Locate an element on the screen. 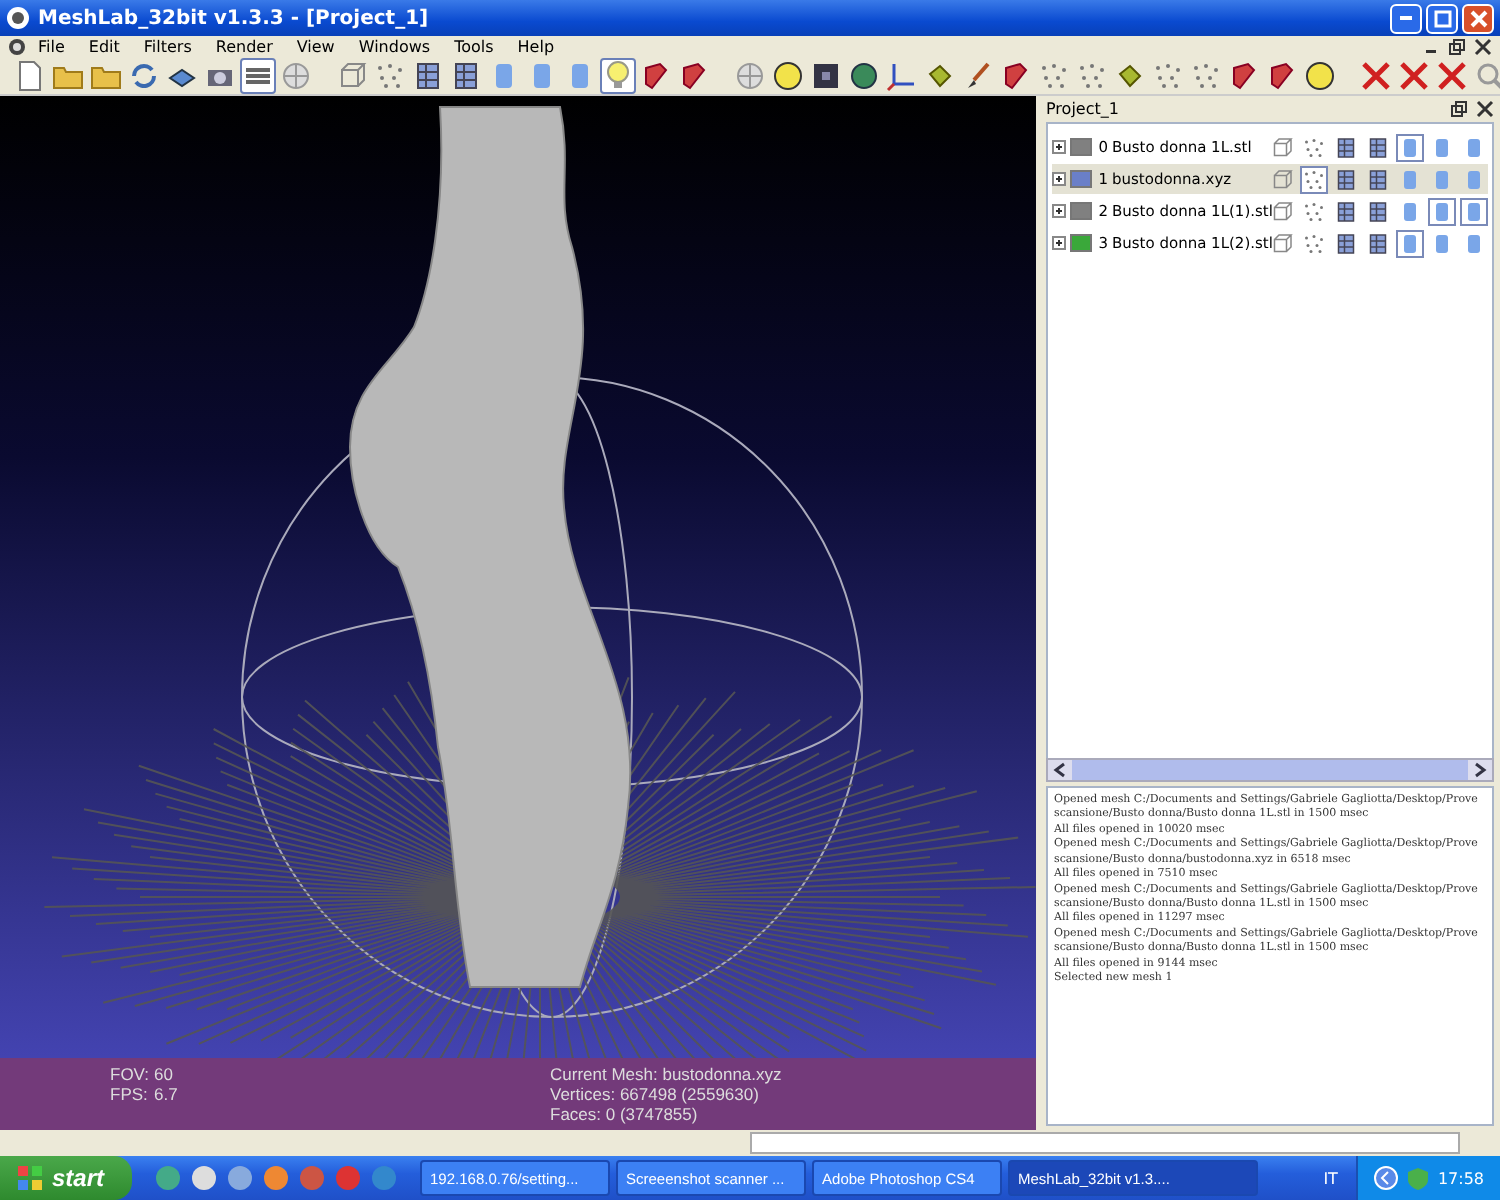  horizontal-scrollbar is located at coordinates (1270, 770).